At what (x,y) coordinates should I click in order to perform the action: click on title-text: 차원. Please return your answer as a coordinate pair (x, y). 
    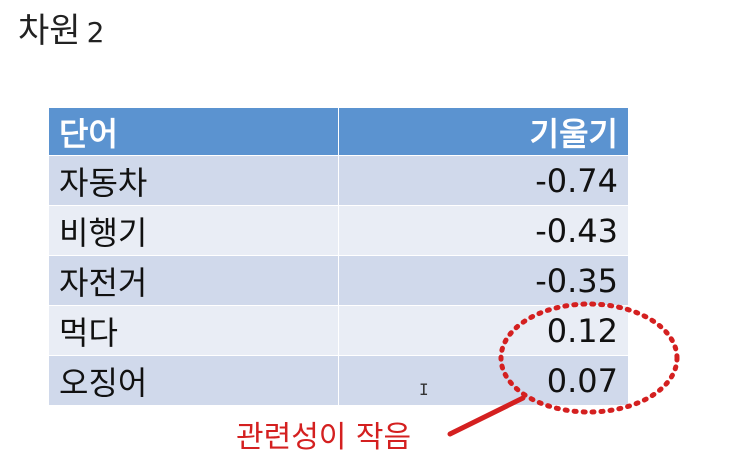
    Looking at the image, I should click on (49, 31).